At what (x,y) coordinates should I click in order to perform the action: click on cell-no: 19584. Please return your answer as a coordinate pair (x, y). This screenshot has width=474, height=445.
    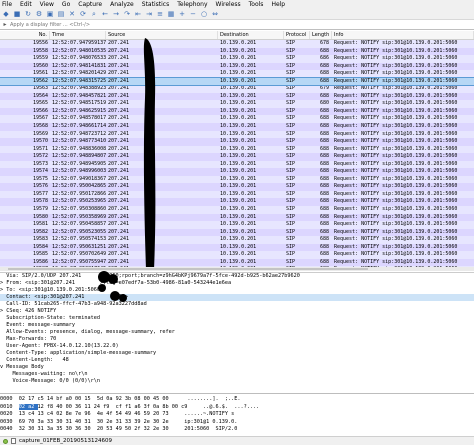
    Looking at the image, I should click on (40, 246).